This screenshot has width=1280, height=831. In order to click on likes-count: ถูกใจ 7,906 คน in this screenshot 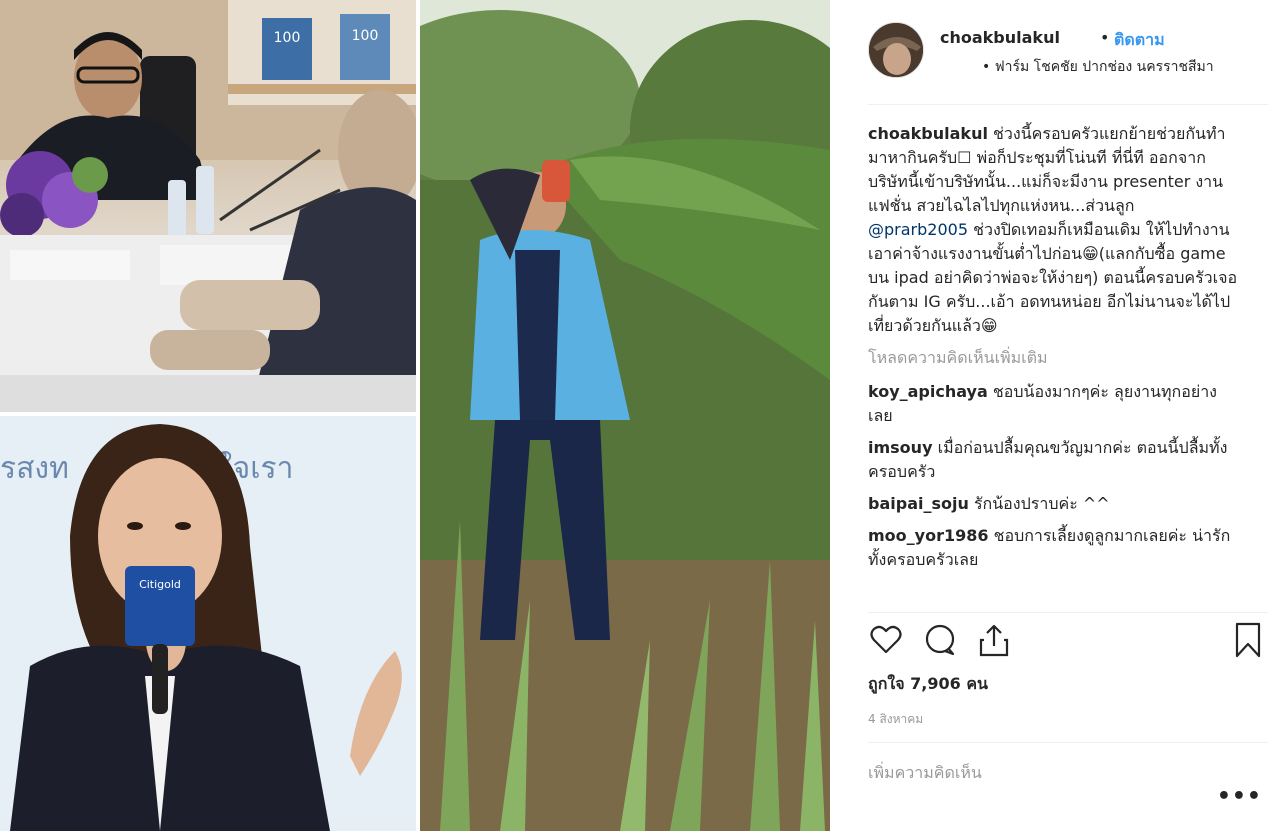, I will do `click(928, 684)`.